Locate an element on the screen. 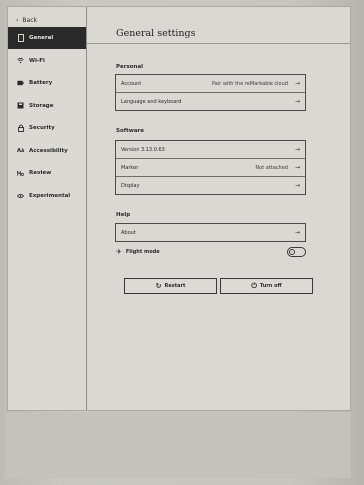 The height and width of the screenshot is (485, 364). sidebar-item-storage: Storage is located at coordinates (47, 106).